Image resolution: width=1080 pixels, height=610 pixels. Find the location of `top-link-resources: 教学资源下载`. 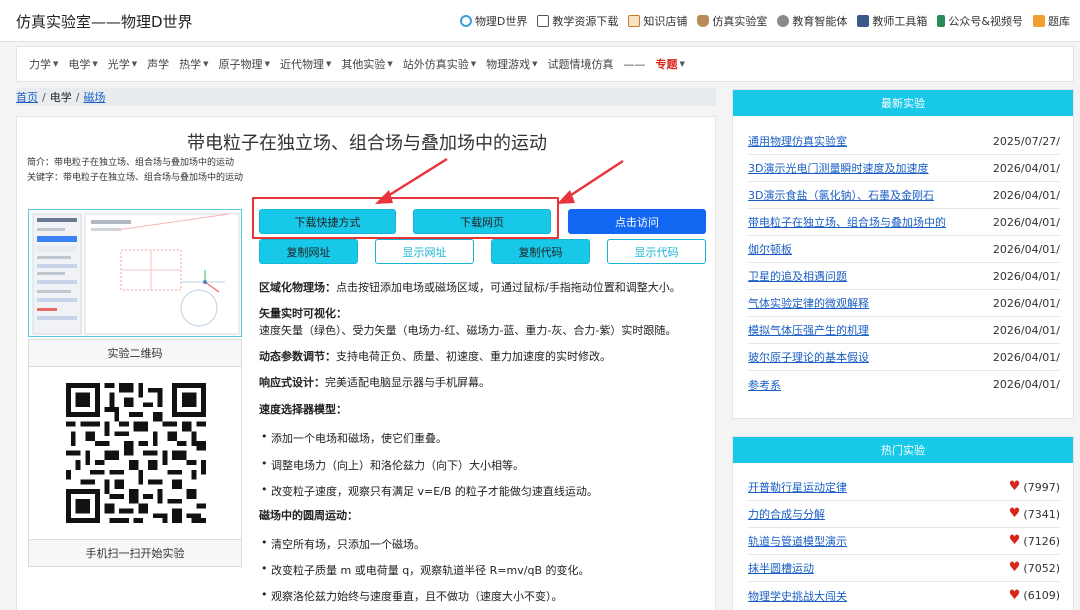

top-link-resources: 教学资源下载 is located at coordinates (577, 21).